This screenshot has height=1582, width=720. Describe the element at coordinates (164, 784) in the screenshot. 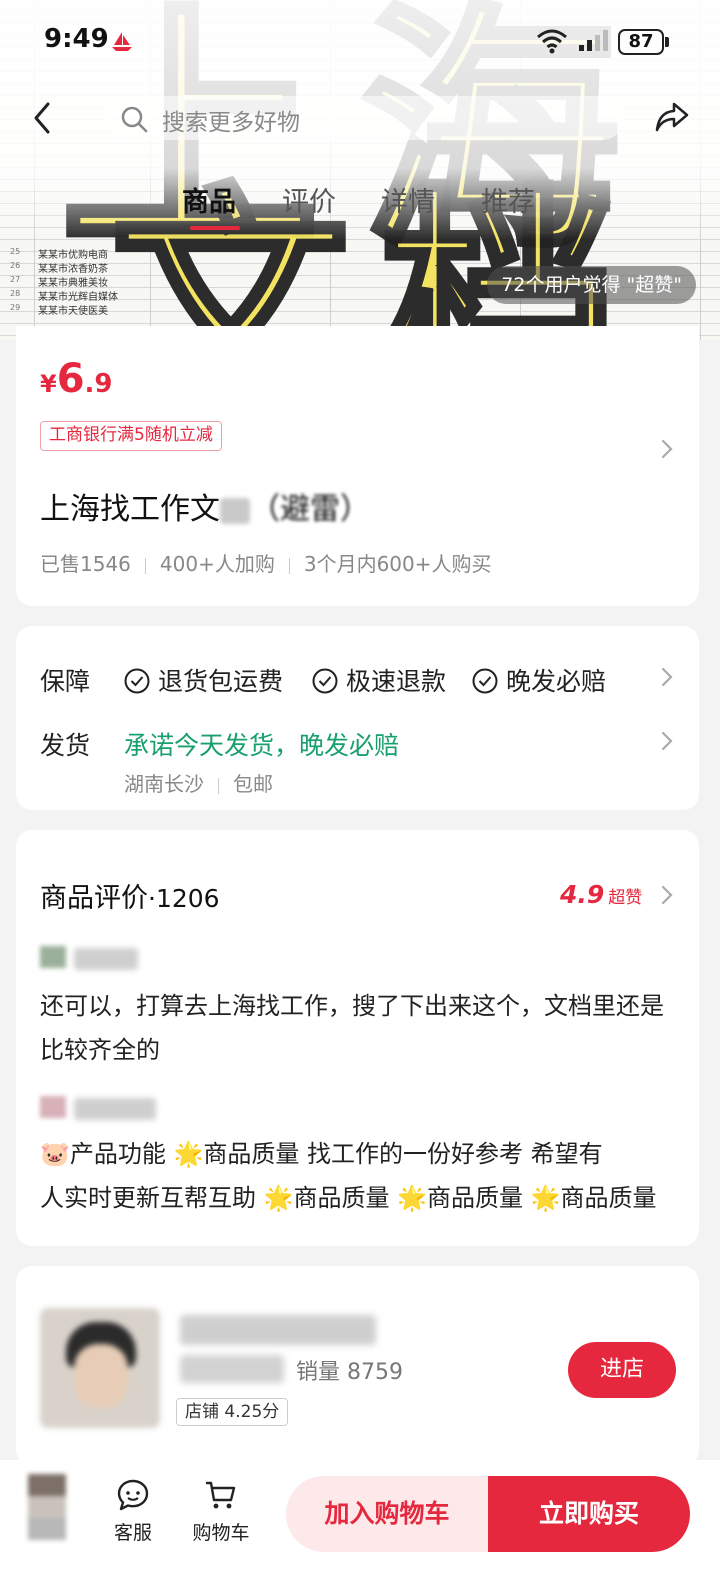

I see `origin-city: 湖南长沙` at that location.